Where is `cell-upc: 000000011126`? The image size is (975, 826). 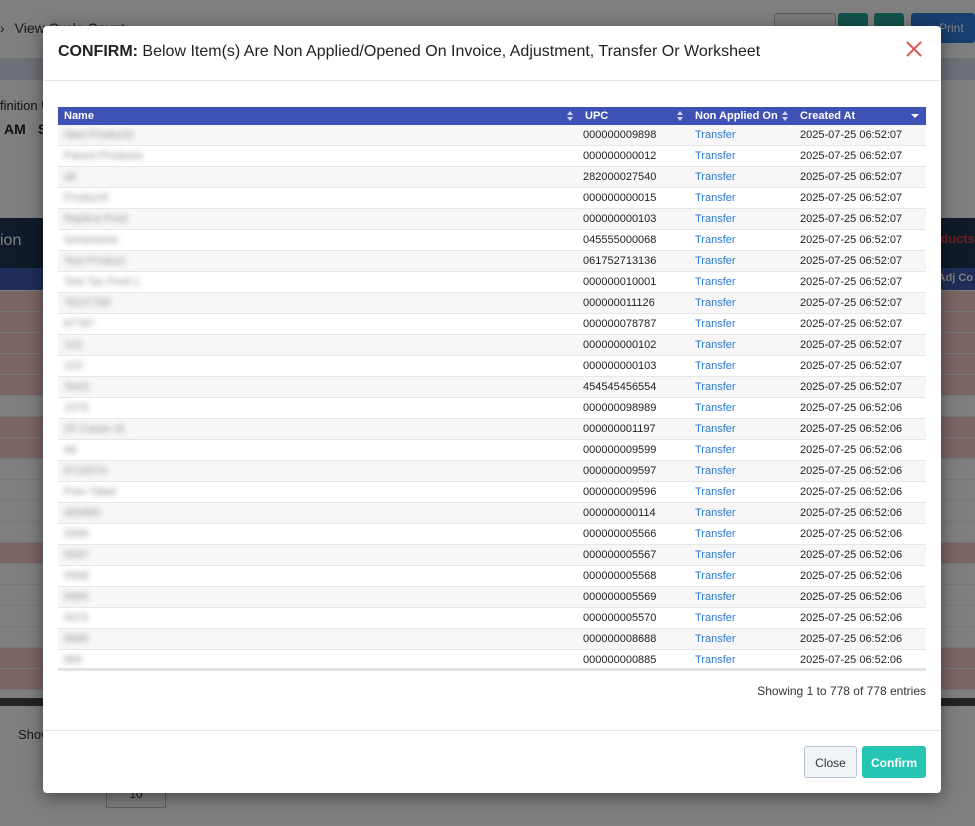
cell-upc: 000000011126 is located at coordinates (634, 303).